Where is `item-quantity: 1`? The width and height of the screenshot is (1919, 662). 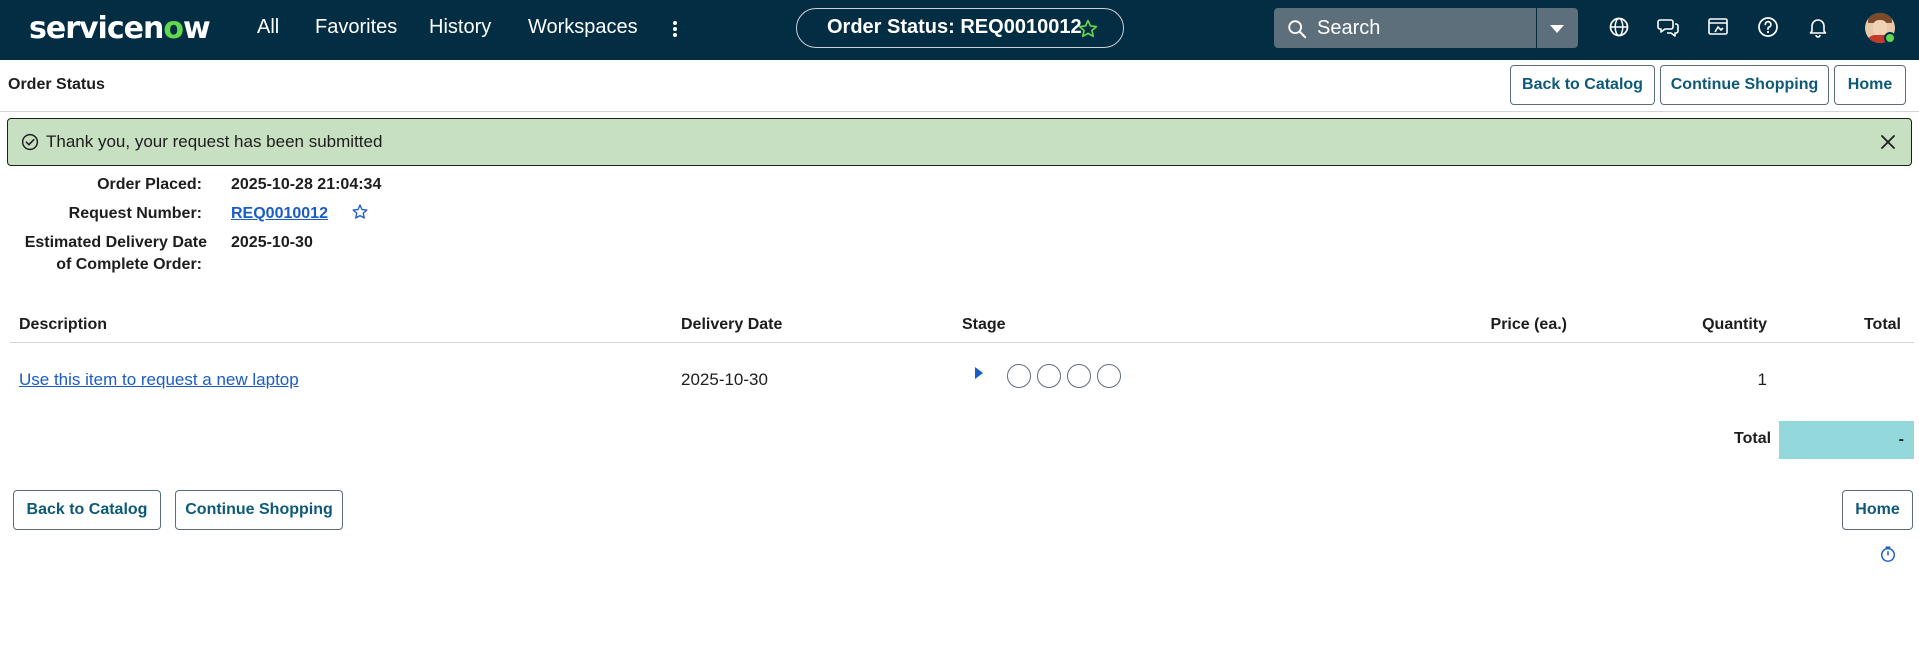 item-quantity: 1 is located at coordinates (1762, 379).